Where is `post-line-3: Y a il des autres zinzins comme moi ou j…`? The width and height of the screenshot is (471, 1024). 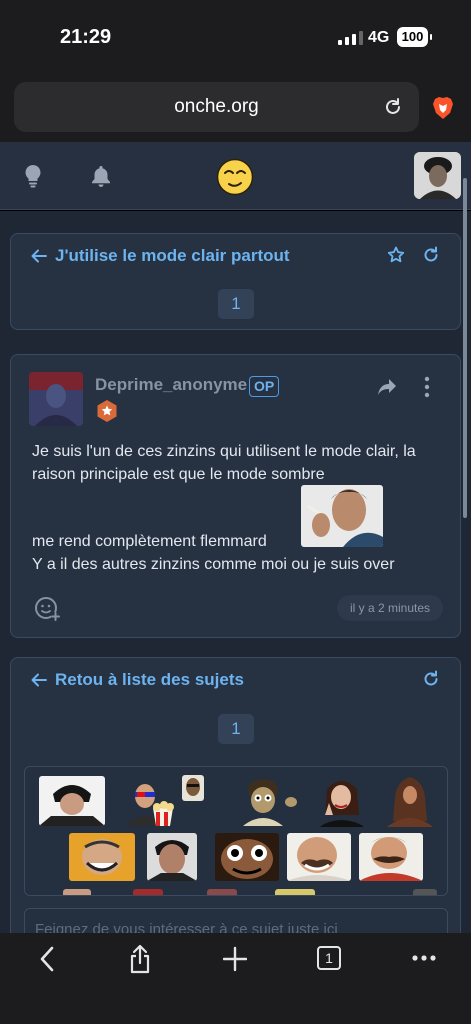
post-line-3: Y a il des autres zinzins comme moi ou j… is located at coordinates (213, 564).